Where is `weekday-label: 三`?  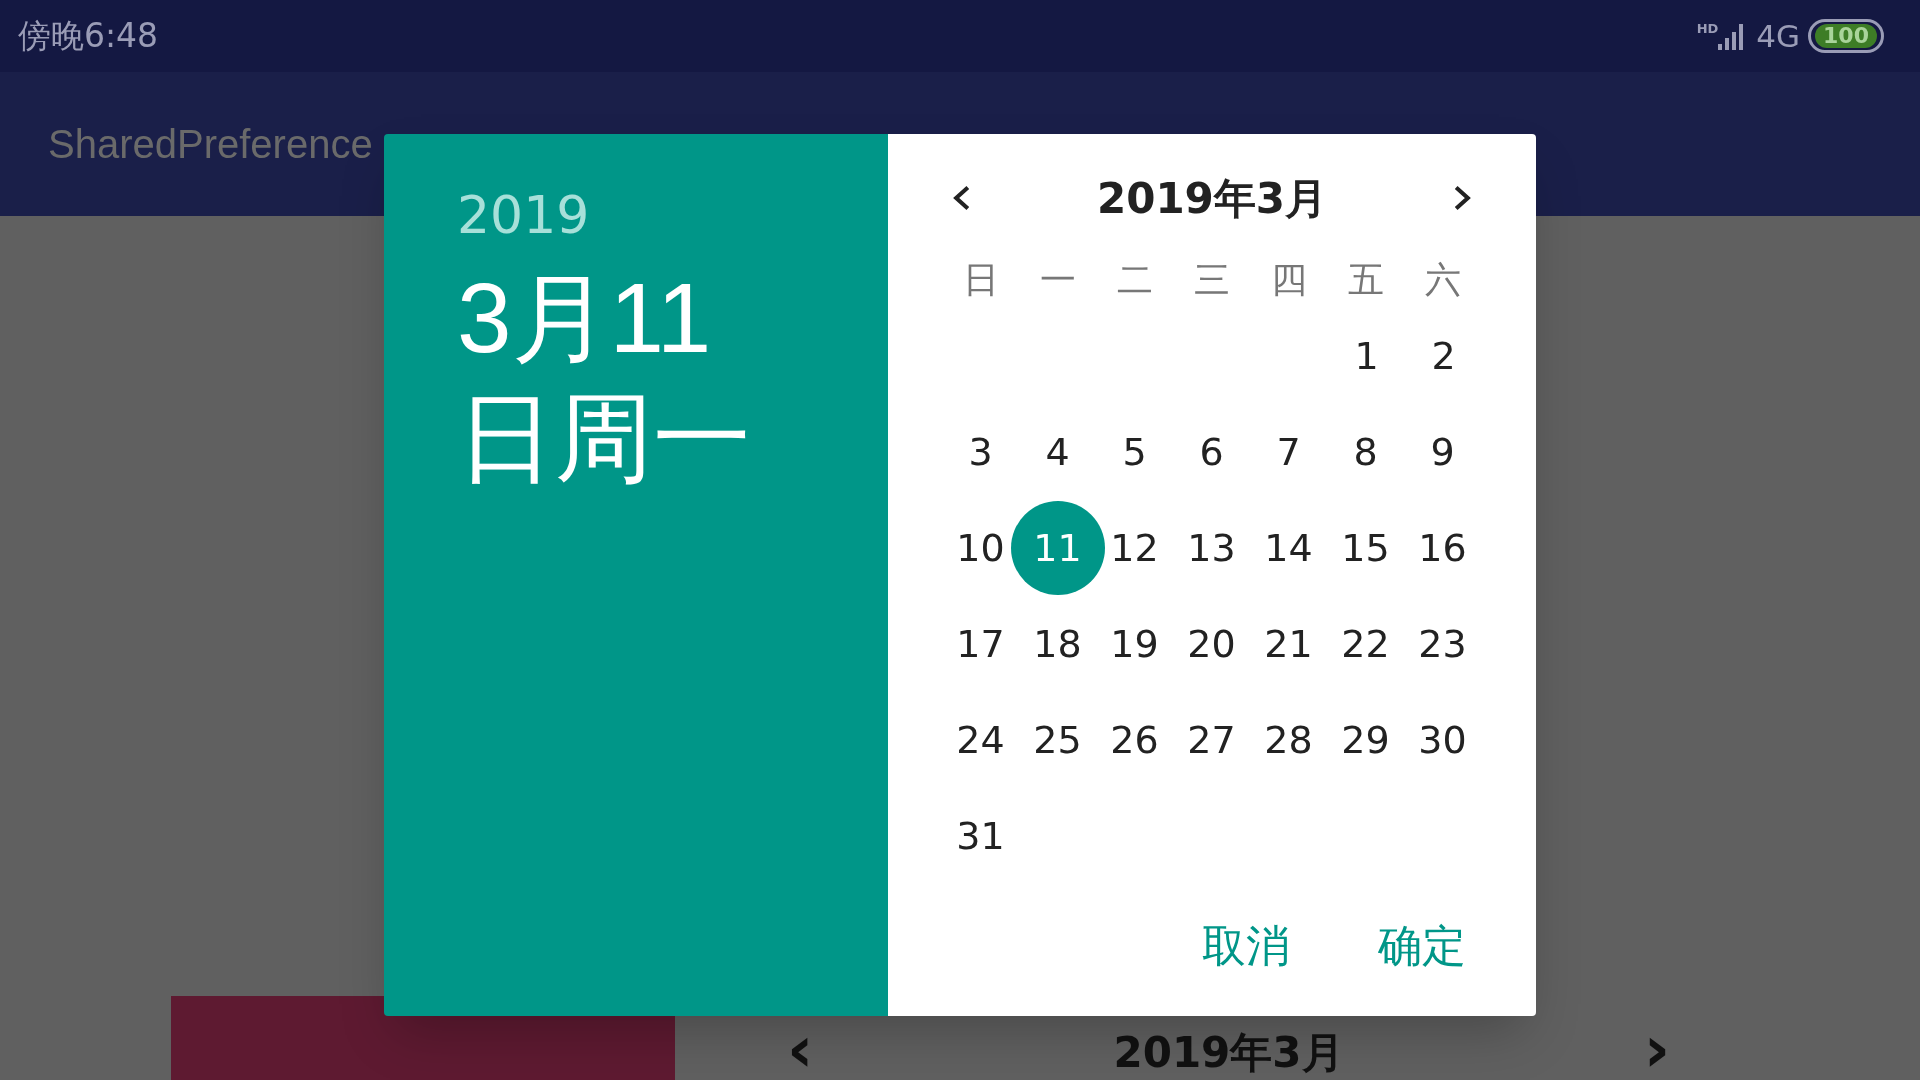
weekday-label: 三 is located at coordinates (1212, 280).